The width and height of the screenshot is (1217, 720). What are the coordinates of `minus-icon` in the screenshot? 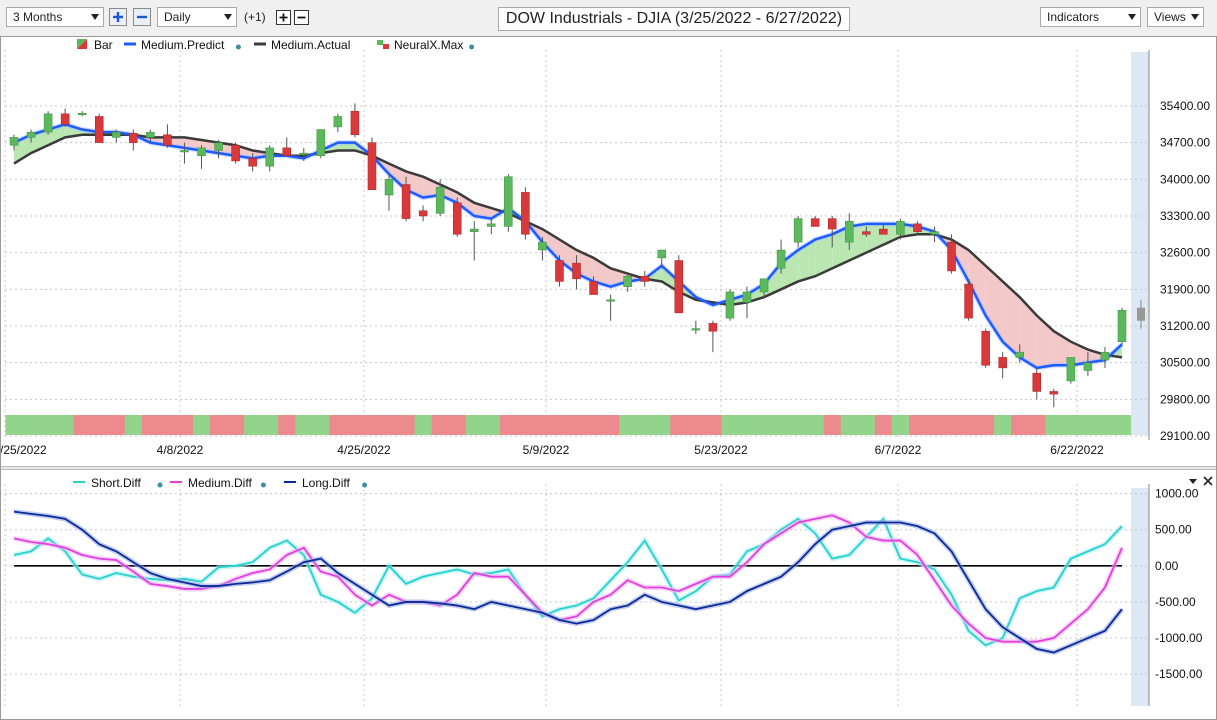 It's located at (301, 17).